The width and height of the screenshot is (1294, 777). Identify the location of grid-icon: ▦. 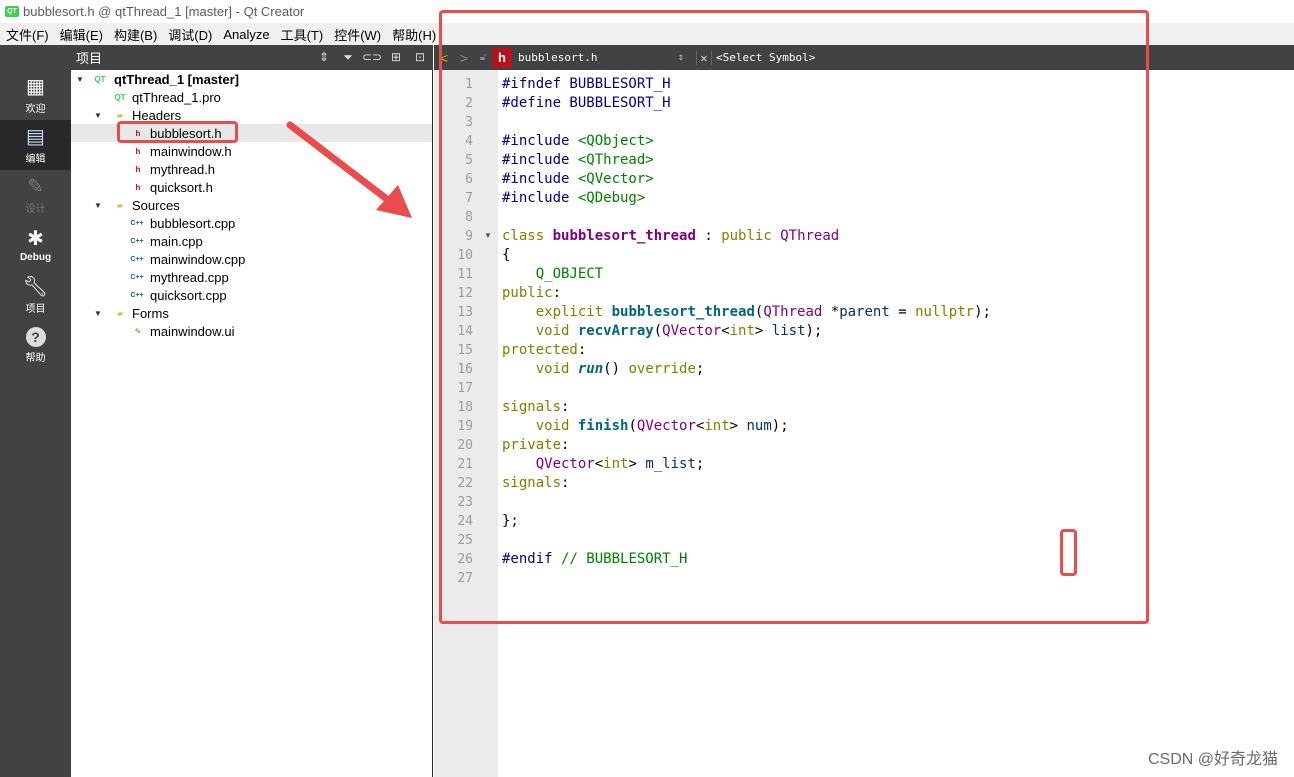
(35, 86).